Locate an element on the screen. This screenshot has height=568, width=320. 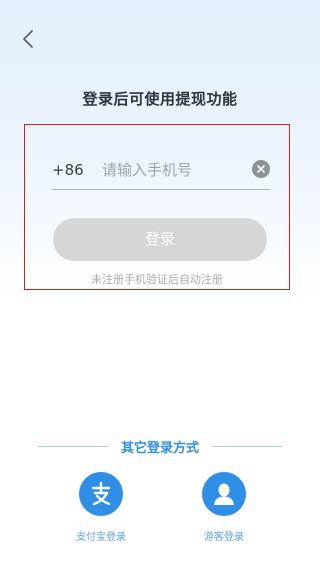
guest-login-button: 游客登录 is located at coordinates (224, 507).